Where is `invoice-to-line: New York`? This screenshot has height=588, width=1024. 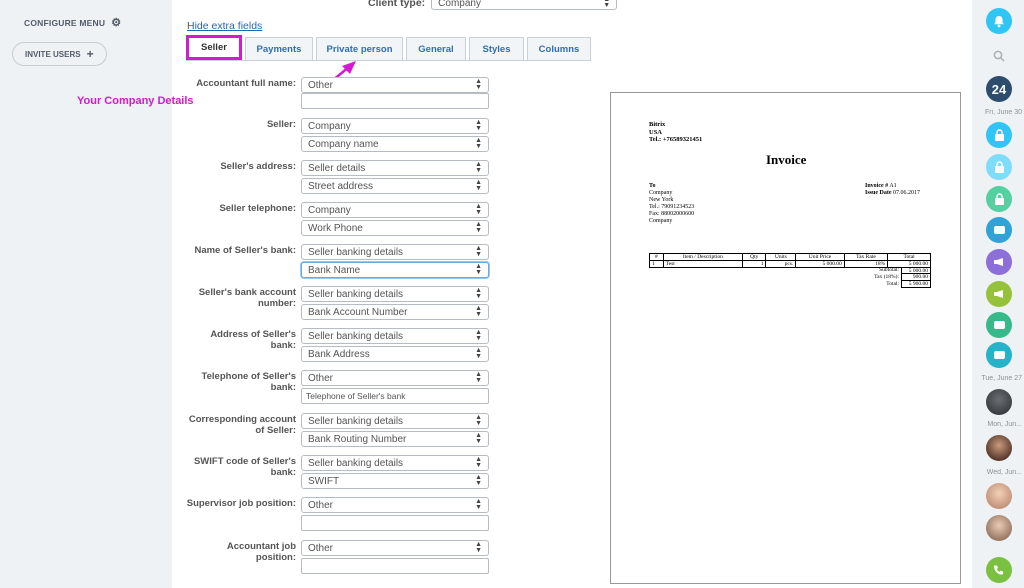
invoice-to-line: New York is located at coordinates (661, 200).